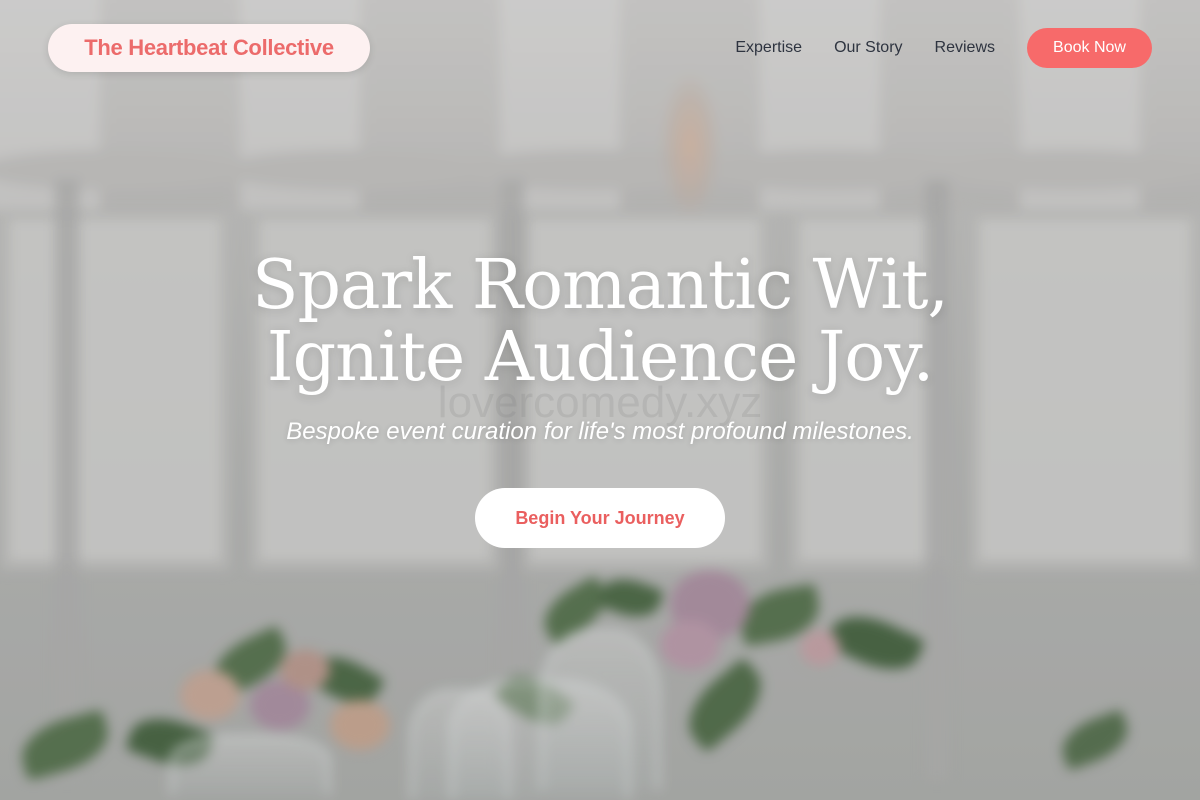  Describe the element at coordinates (868, 48) in the screenshot. I see `nav-link-our-story: Our Story` at that location.